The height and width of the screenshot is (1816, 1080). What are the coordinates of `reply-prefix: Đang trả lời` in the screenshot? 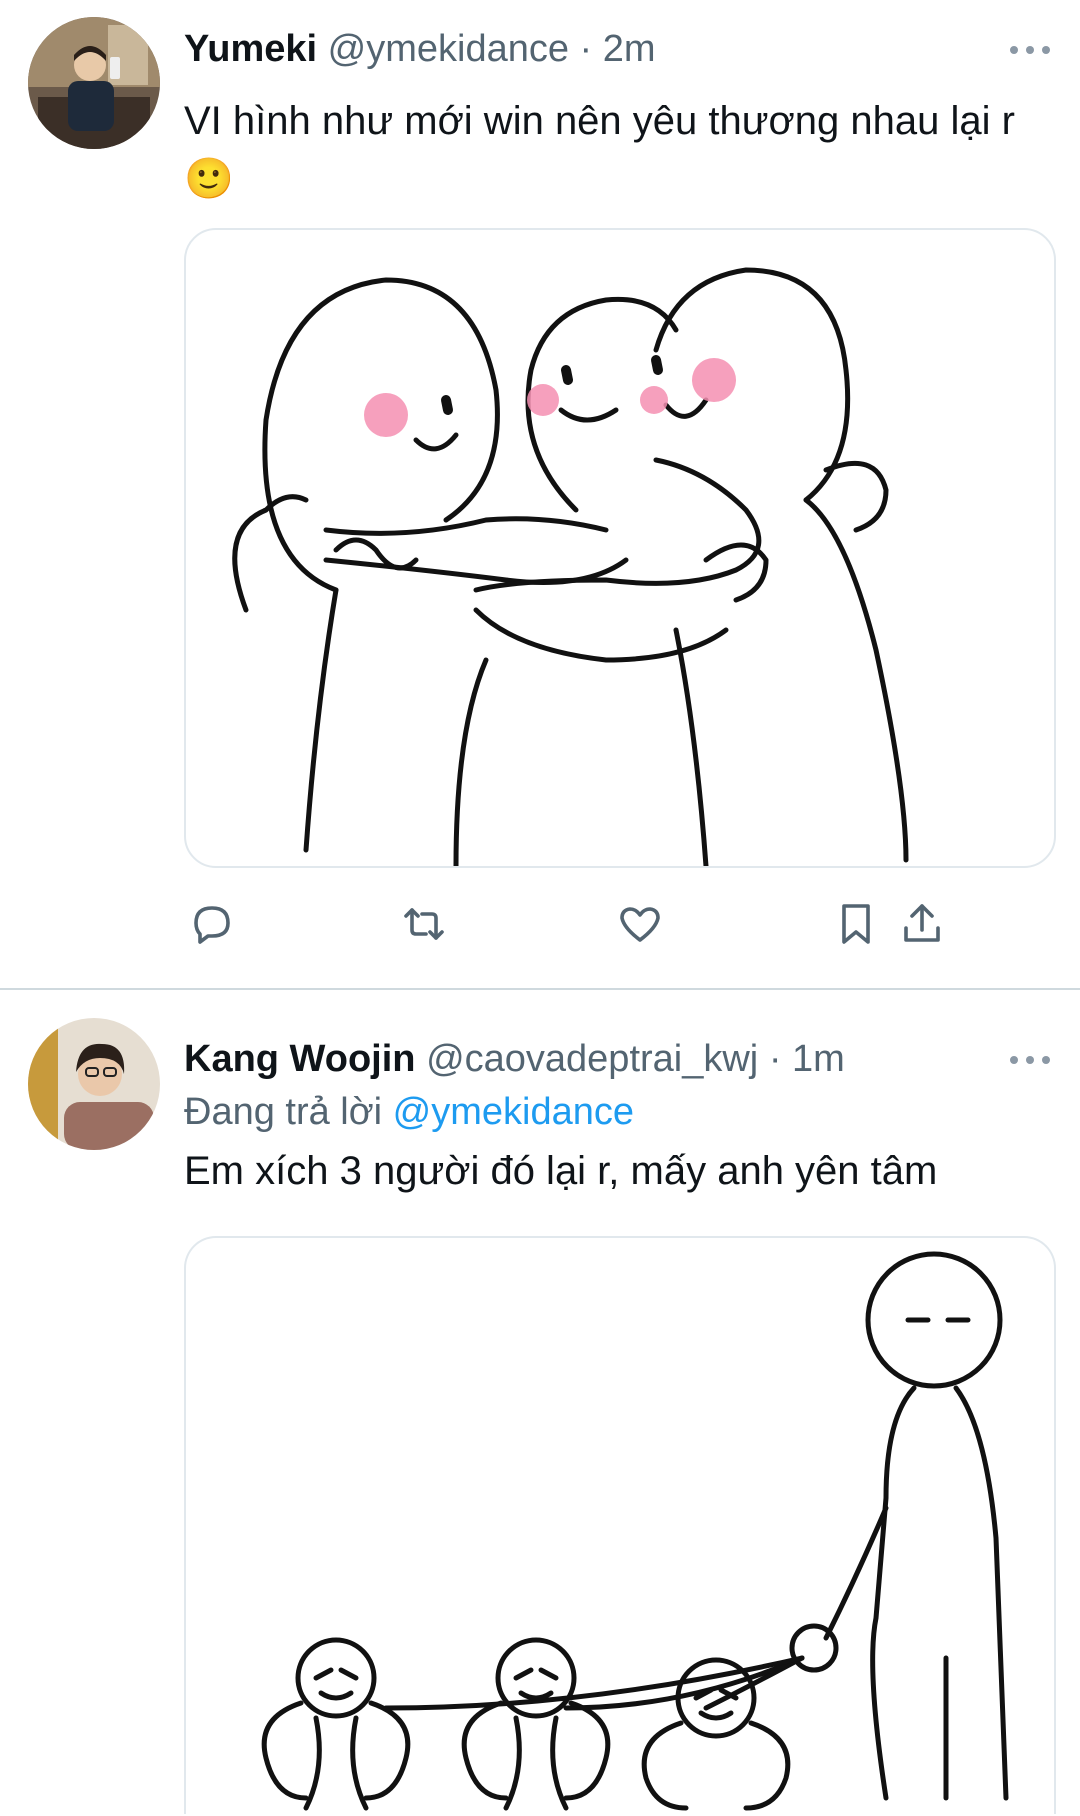 It's located at (283, 1112).